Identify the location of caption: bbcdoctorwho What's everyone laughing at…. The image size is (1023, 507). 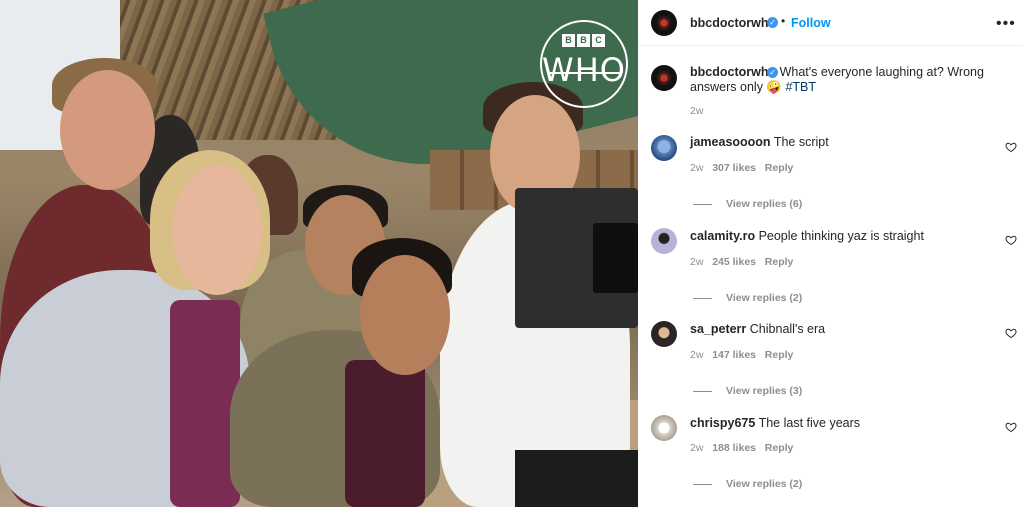
(855, 80).